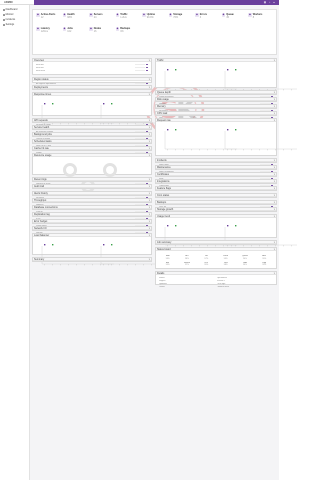 The width and height of the screenshot is (320, 480). Describe the element at coordinates (206, 264) in the screenshot. I see `status-cell: CDN 99%` at that location.